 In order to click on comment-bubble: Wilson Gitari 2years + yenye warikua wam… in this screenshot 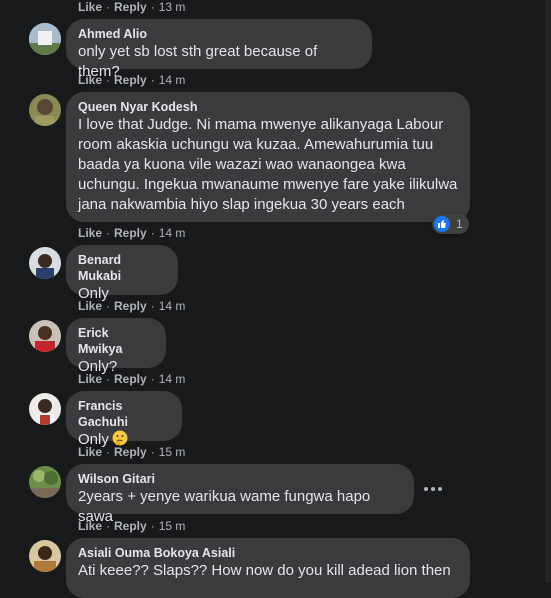, I will do `click(240, 494)`.